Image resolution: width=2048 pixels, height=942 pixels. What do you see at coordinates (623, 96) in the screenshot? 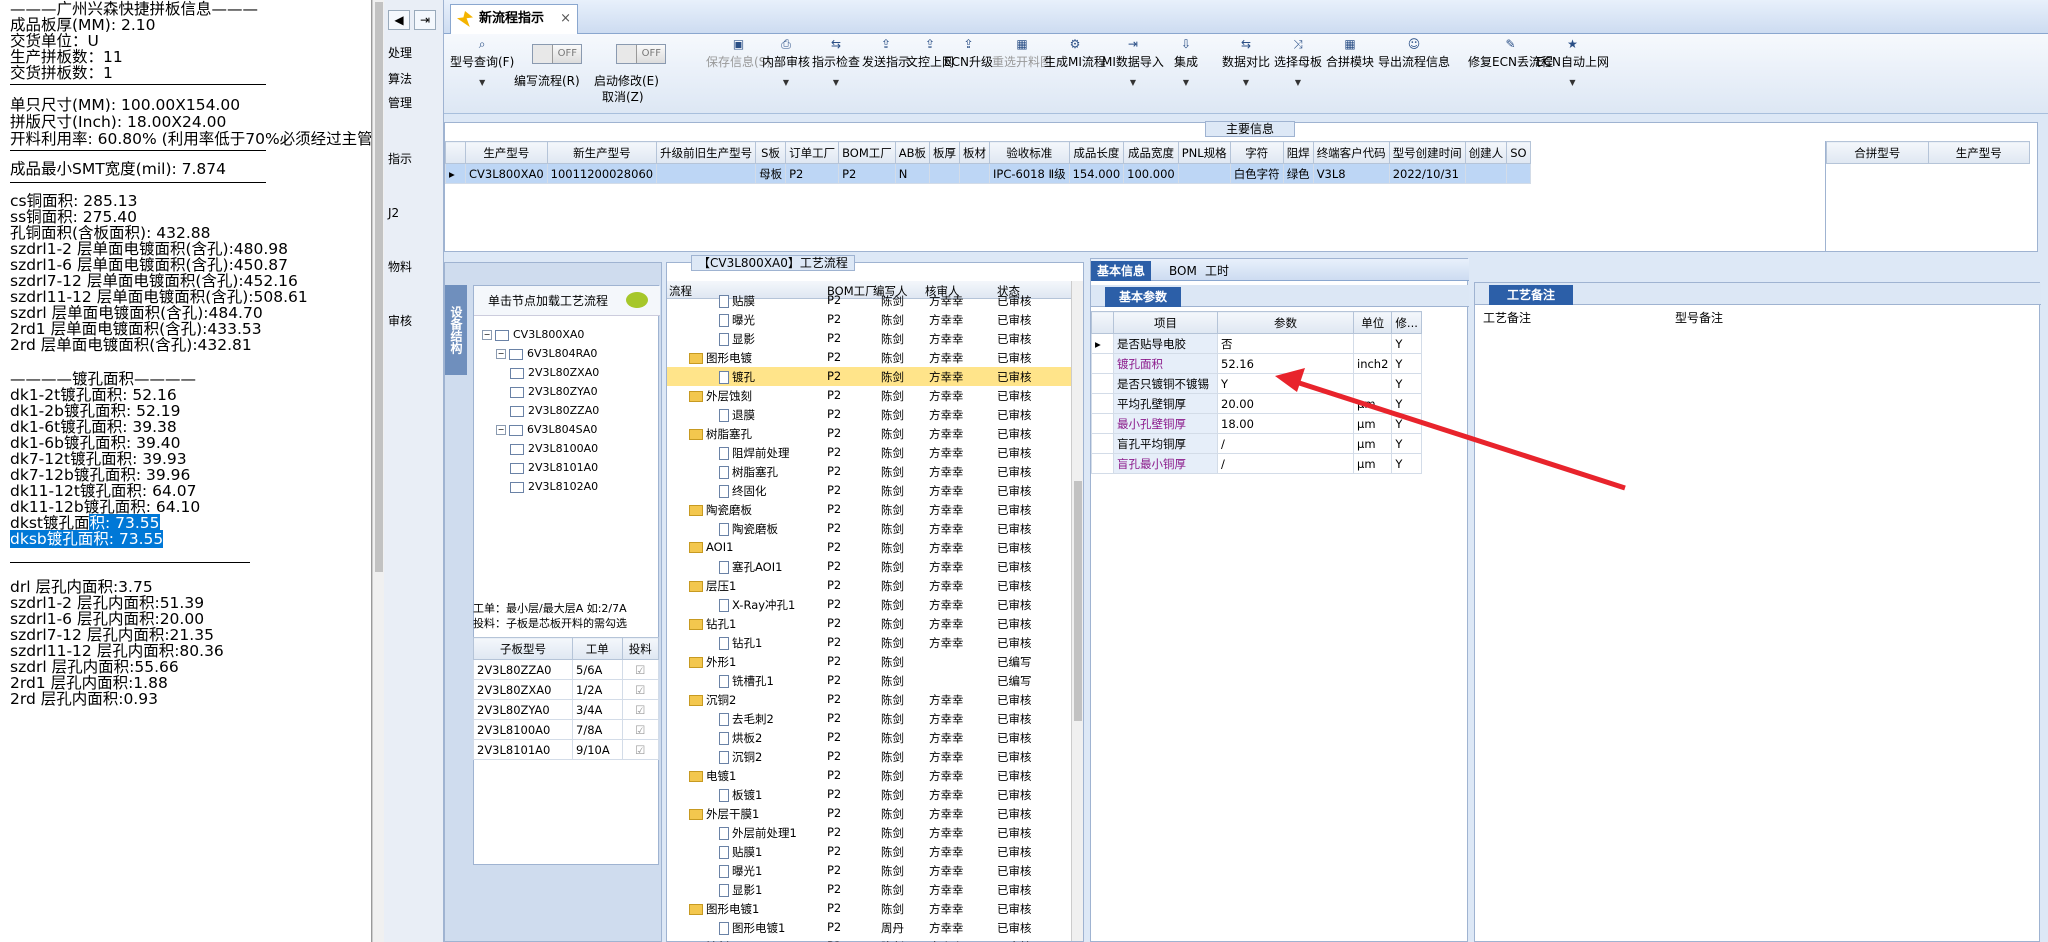
I see `cancel-button: 取消(Z)` at bounding box center [623, 96].